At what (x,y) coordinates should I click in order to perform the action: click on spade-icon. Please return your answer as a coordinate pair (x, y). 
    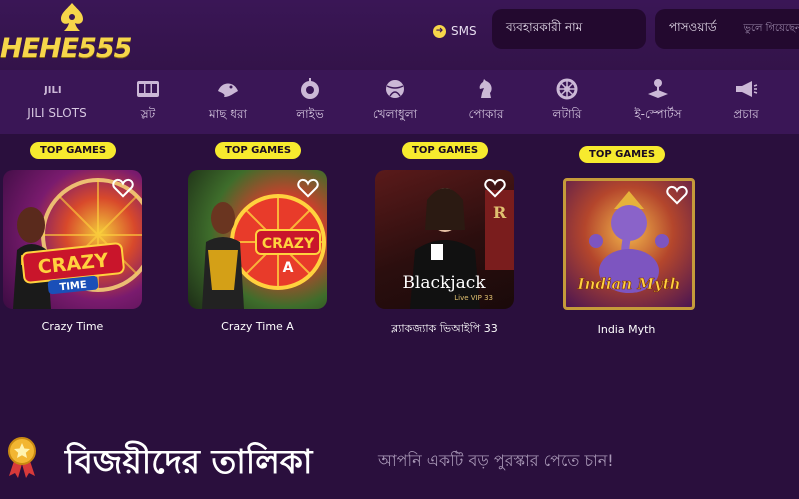
    Looking at the image, I should click on (72, 17).